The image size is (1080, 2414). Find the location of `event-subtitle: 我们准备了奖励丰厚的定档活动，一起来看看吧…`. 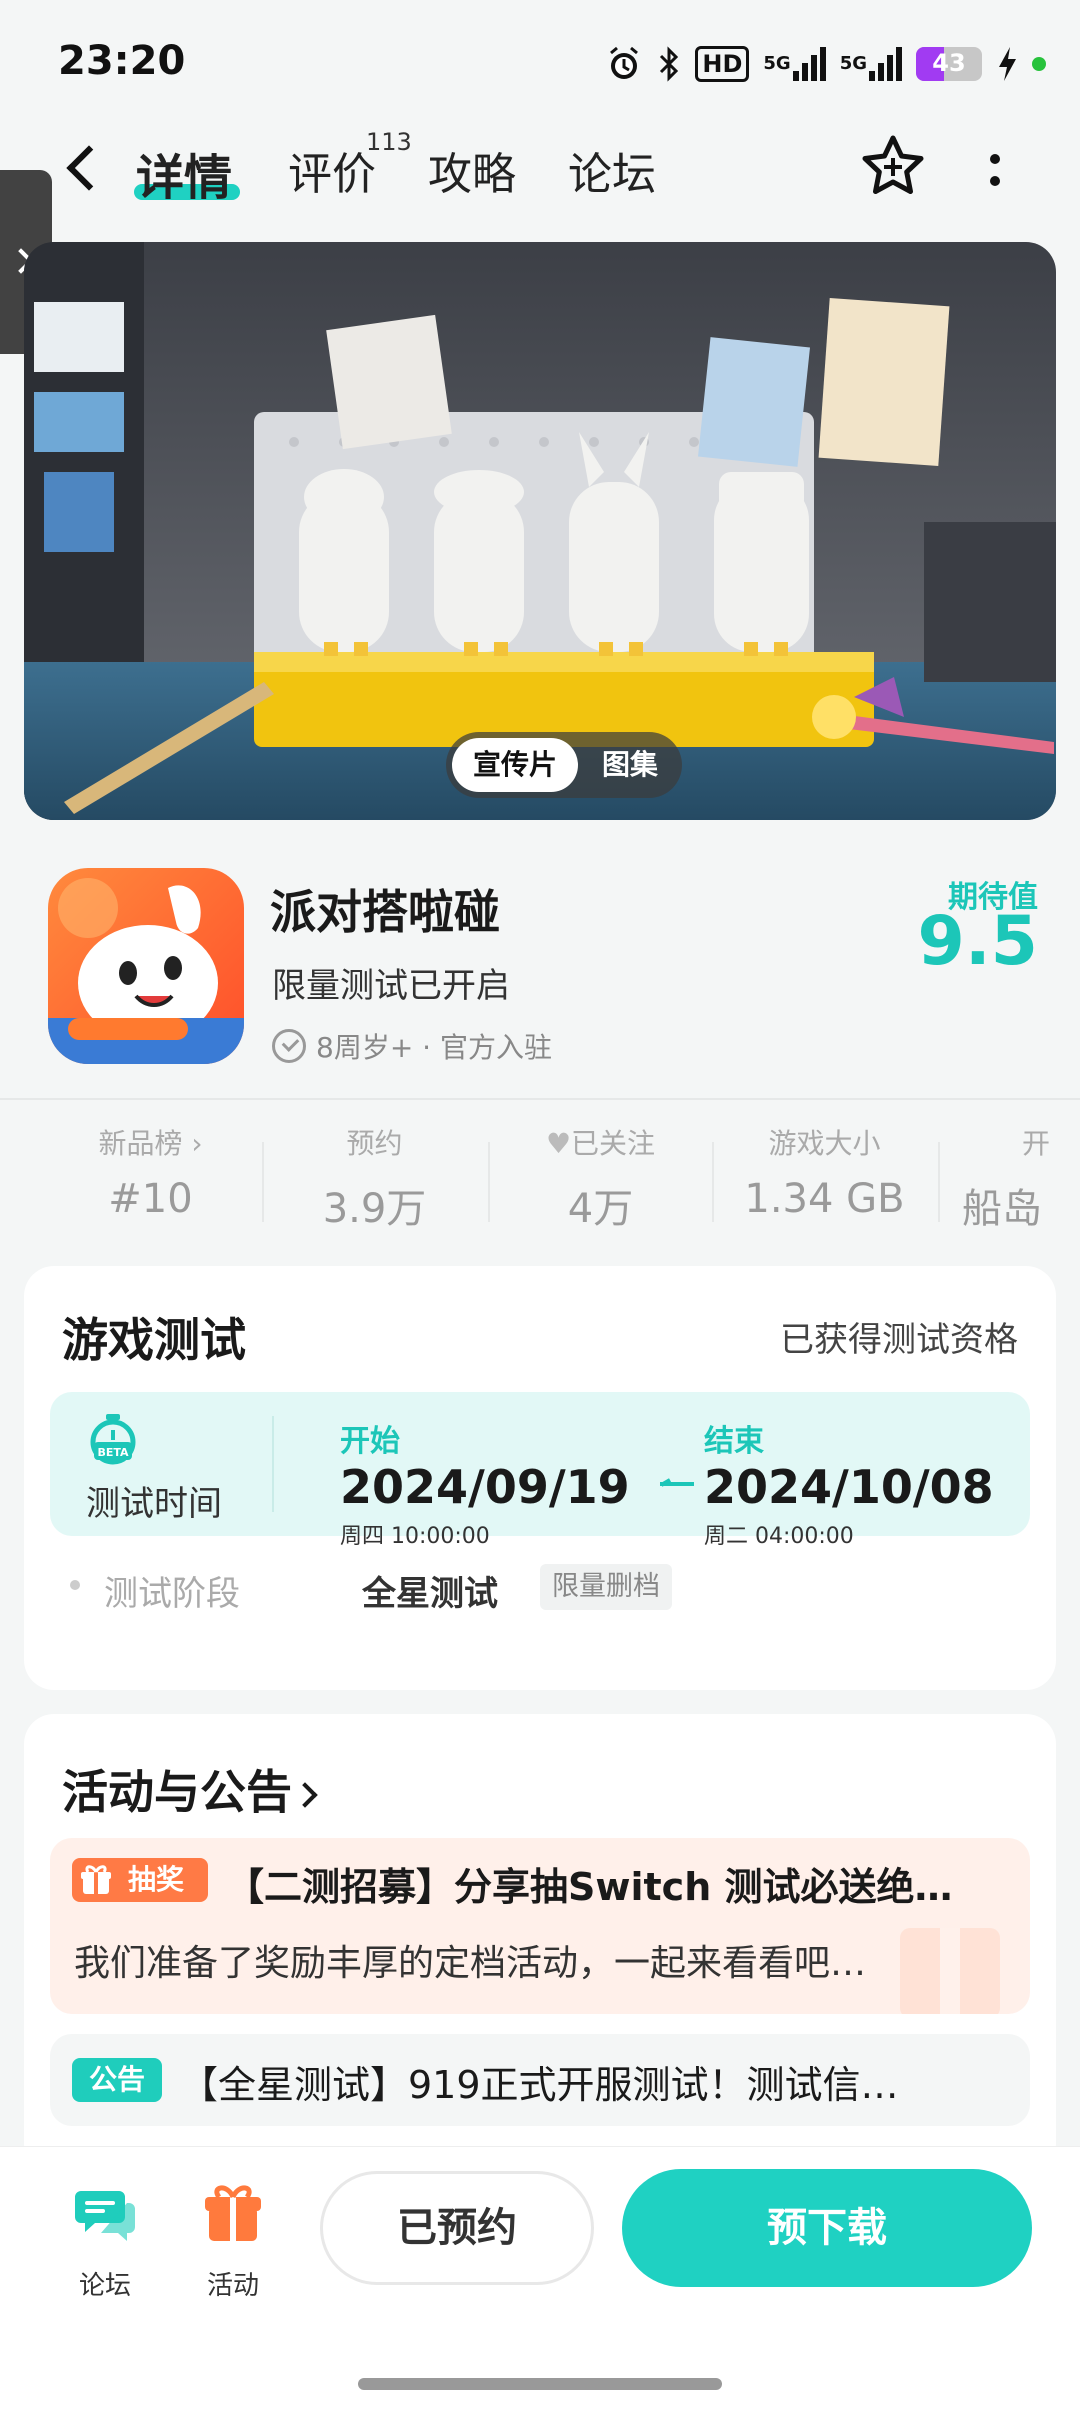

event-subtitle: 我们准备了奖励丰厚的定档活动，一起来看看吧… is located at coordinates (470, 1963).